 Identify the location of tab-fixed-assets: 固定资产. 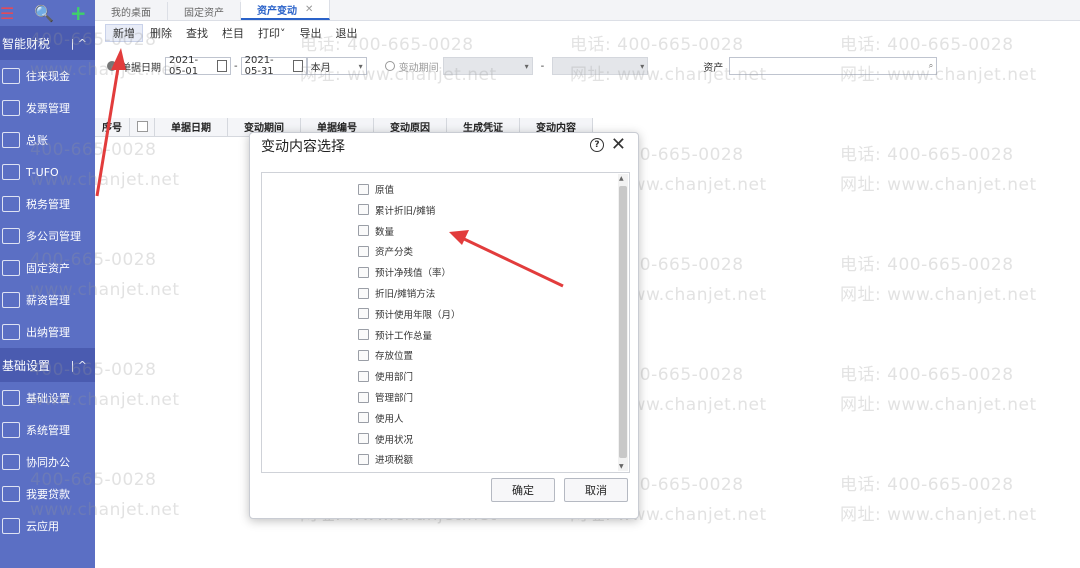
(204, 11).